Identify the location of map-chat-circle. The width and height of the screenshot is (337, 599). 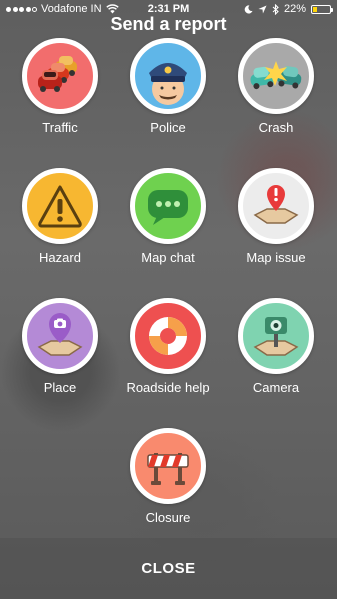
(168, 206).